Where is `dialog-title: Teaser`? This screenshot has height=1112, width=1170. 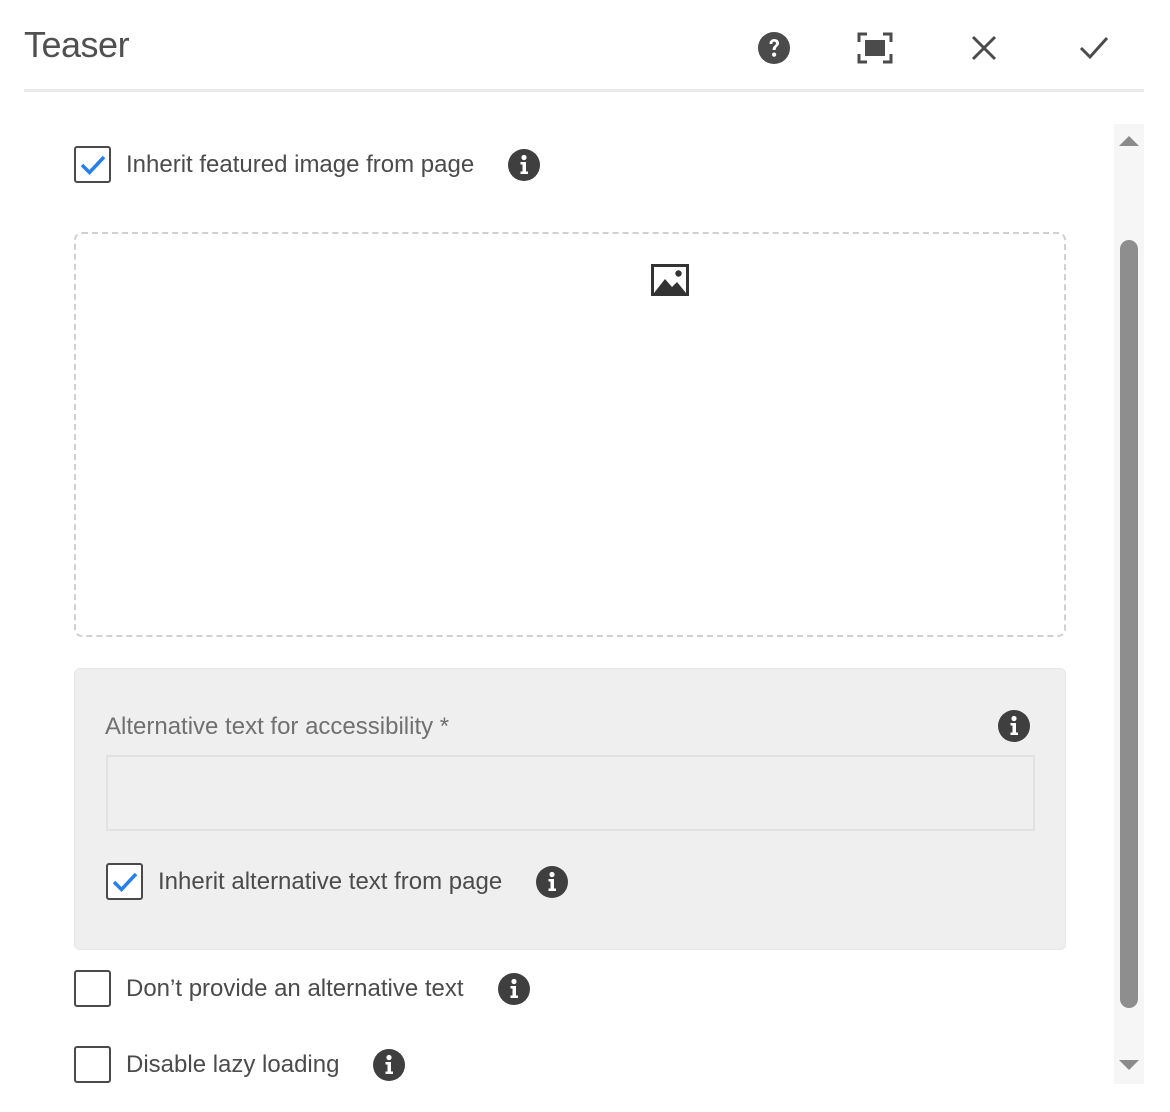 dialog-title: Teaser is located at coordinates (77, 44).